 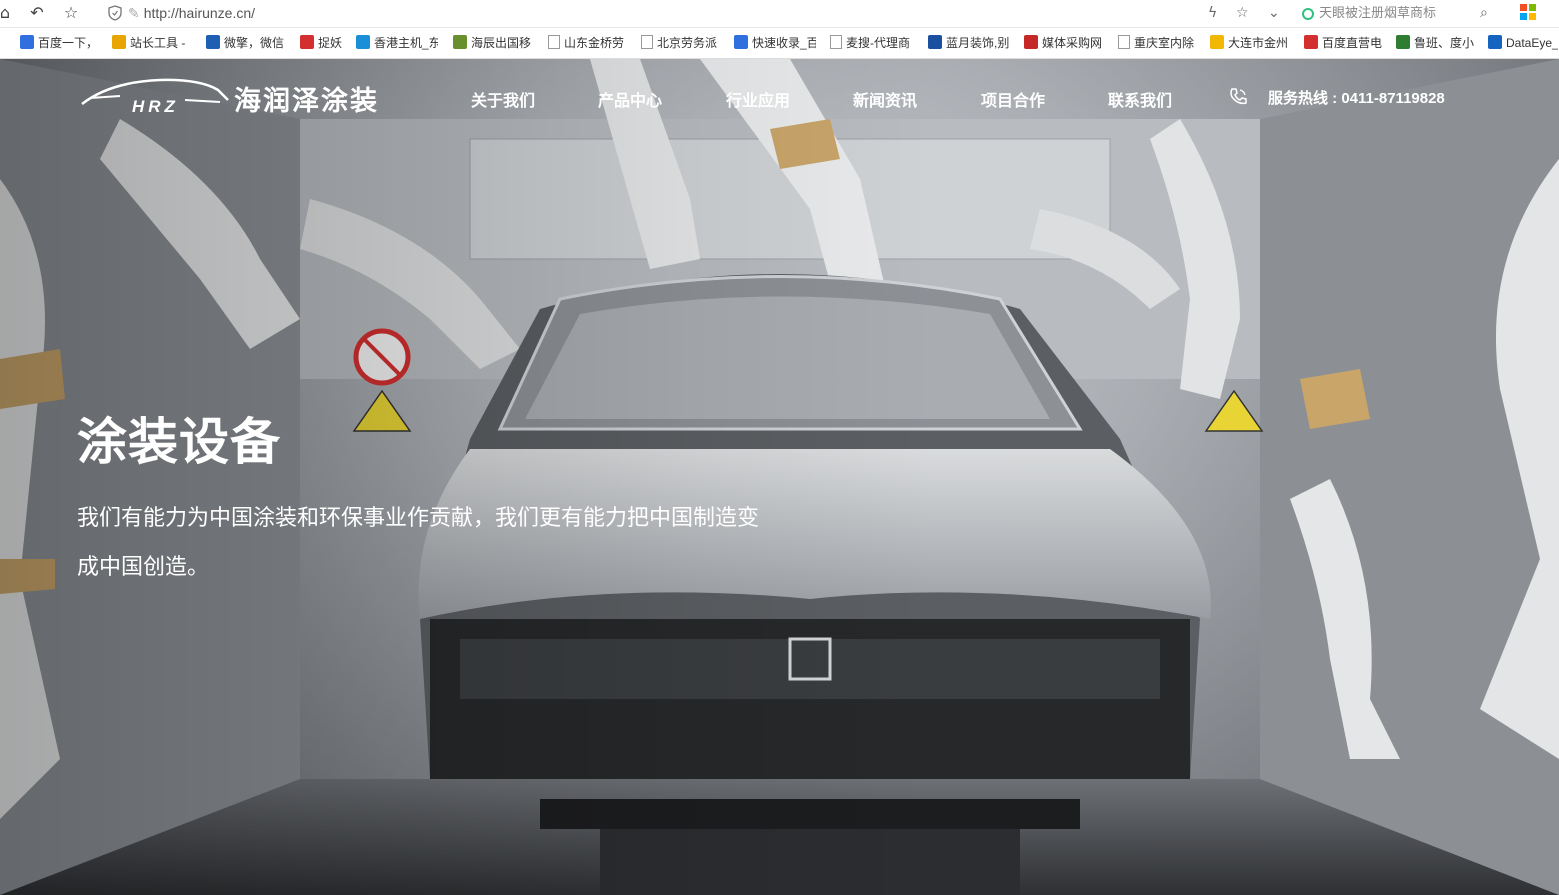 I want to click on home-icon: ⌂, so click(x=8, y=13).